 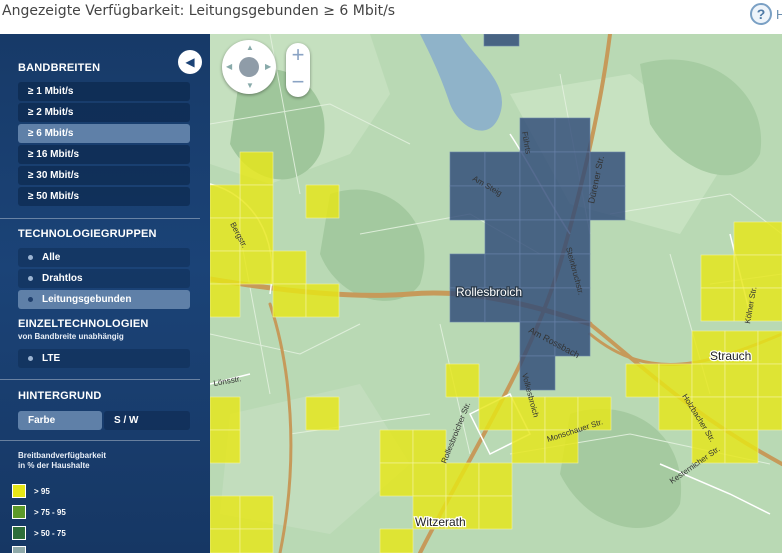 What do you see at coordinates (761, 14) in the screenshot?
I see `help-icon: ?` at bounding box center [761, 14].